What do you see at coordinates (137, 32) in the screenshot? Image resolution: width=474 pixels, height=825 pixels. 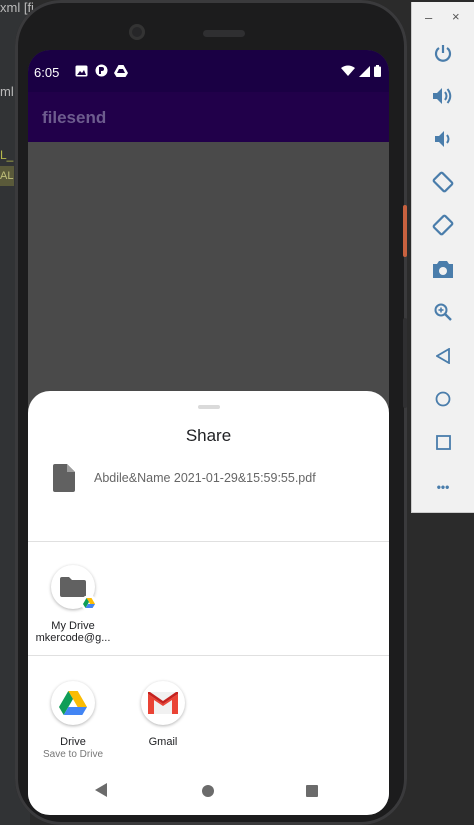 I see `front-camera` at bounding box center [137, 32].